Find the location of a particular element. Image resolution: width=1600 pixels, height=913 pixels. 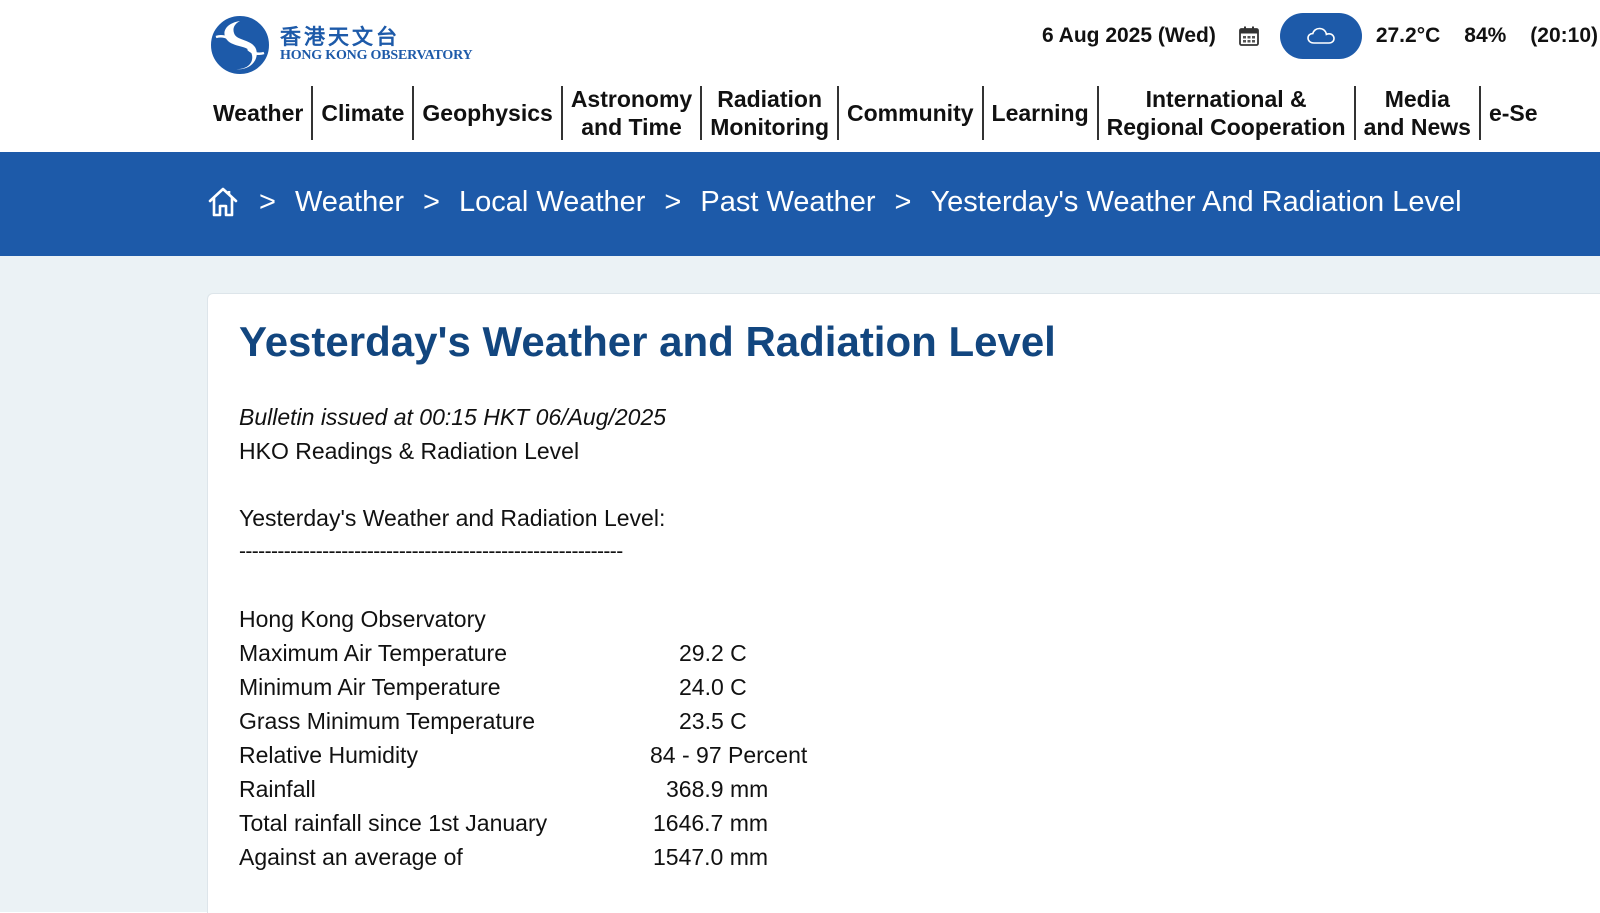

reading-label: Maximum Air Temperature is located at coordinates (373, 653).